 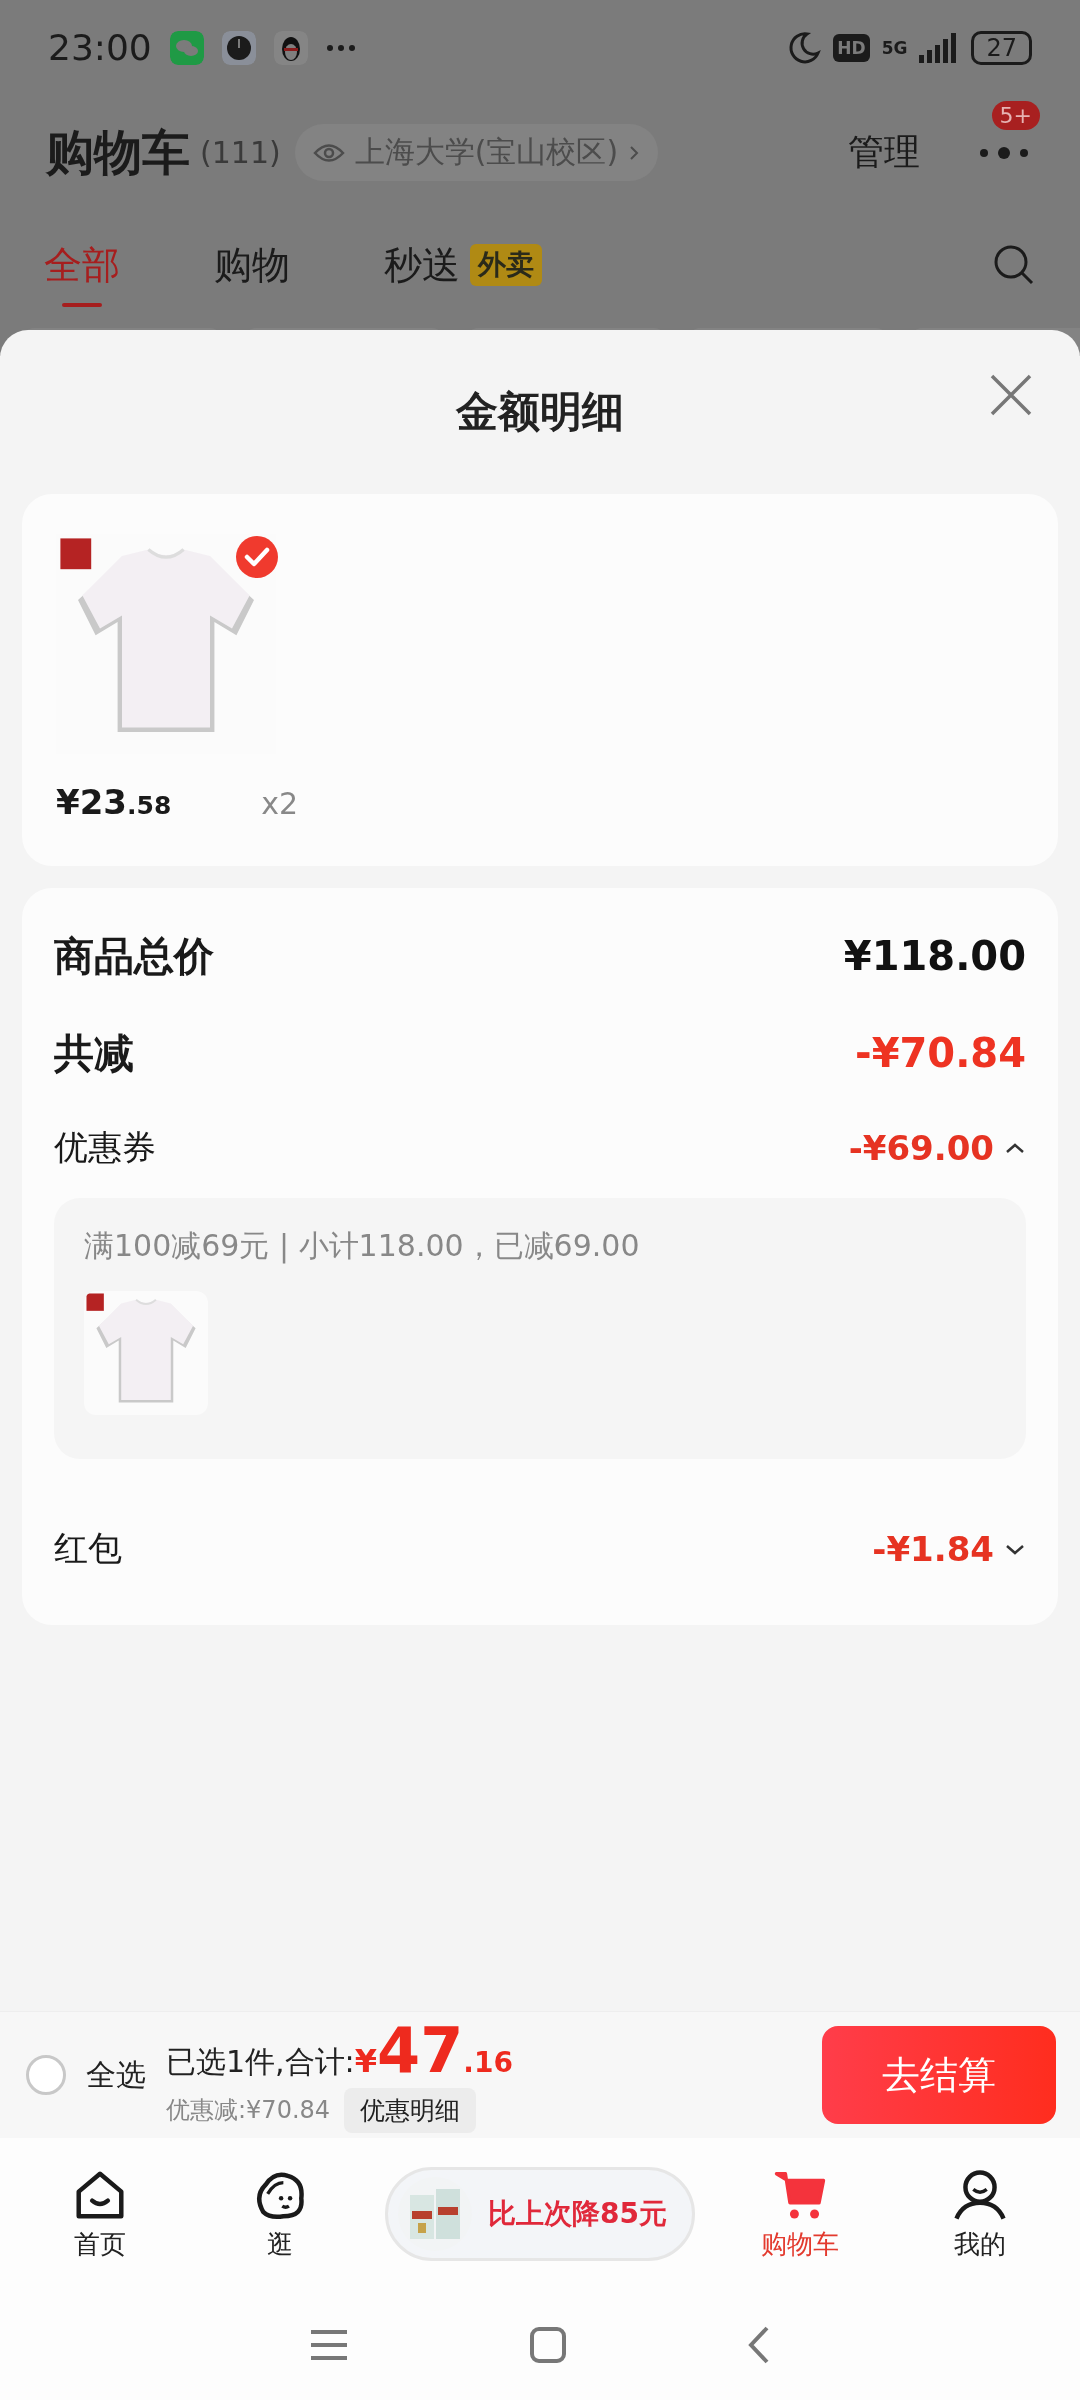 I want to click on hd-icon: HD, so click(x=851, y=47).